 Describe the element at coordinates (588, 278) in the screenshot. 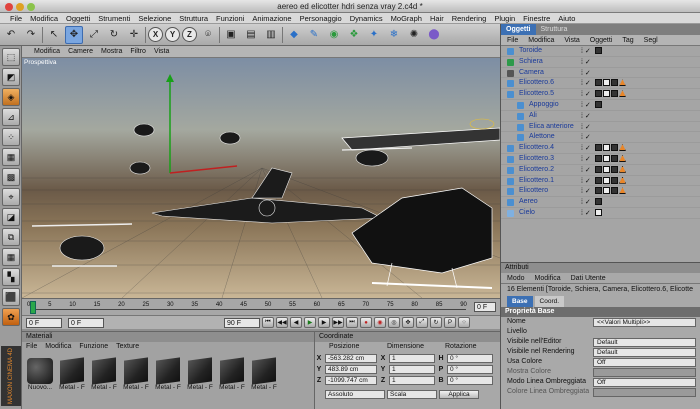

I see `attributes-menu-dati-utente: Dati Utente` at that location.